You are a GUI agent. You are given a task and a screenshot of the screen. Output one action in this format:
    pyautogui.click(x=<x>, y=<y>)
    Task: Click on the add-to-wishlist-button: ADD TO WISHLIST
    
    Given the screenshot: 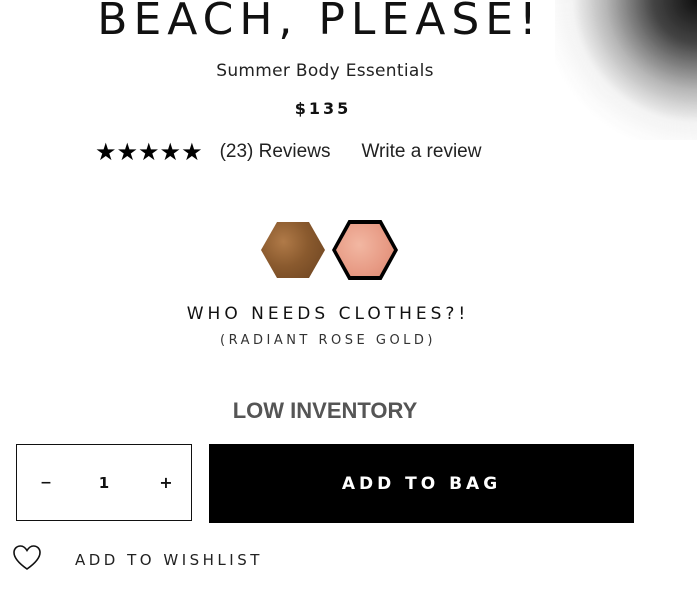 What is the action you would take?
    pyautogui.click(x=137, y=560)
    